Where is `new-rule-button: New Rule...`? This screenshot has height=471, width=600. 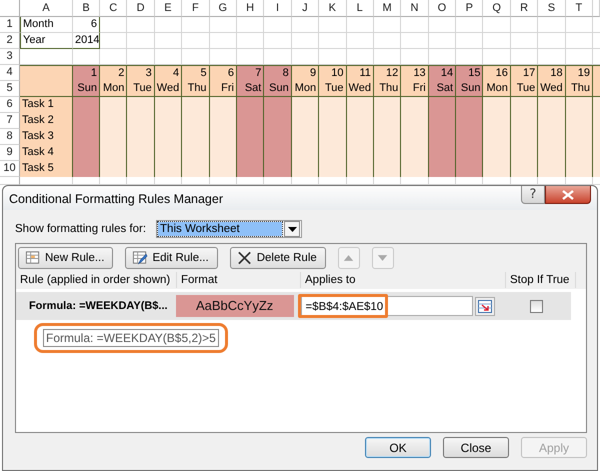 new-rule-button: New Rule... is located at coordinates (66, 258).